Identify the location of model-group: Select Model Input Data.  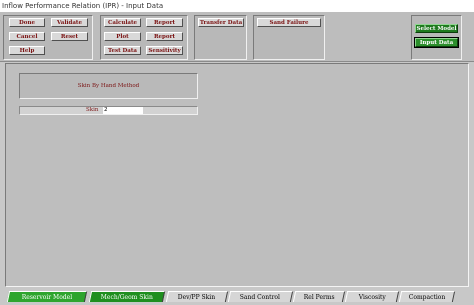
(436, 37).